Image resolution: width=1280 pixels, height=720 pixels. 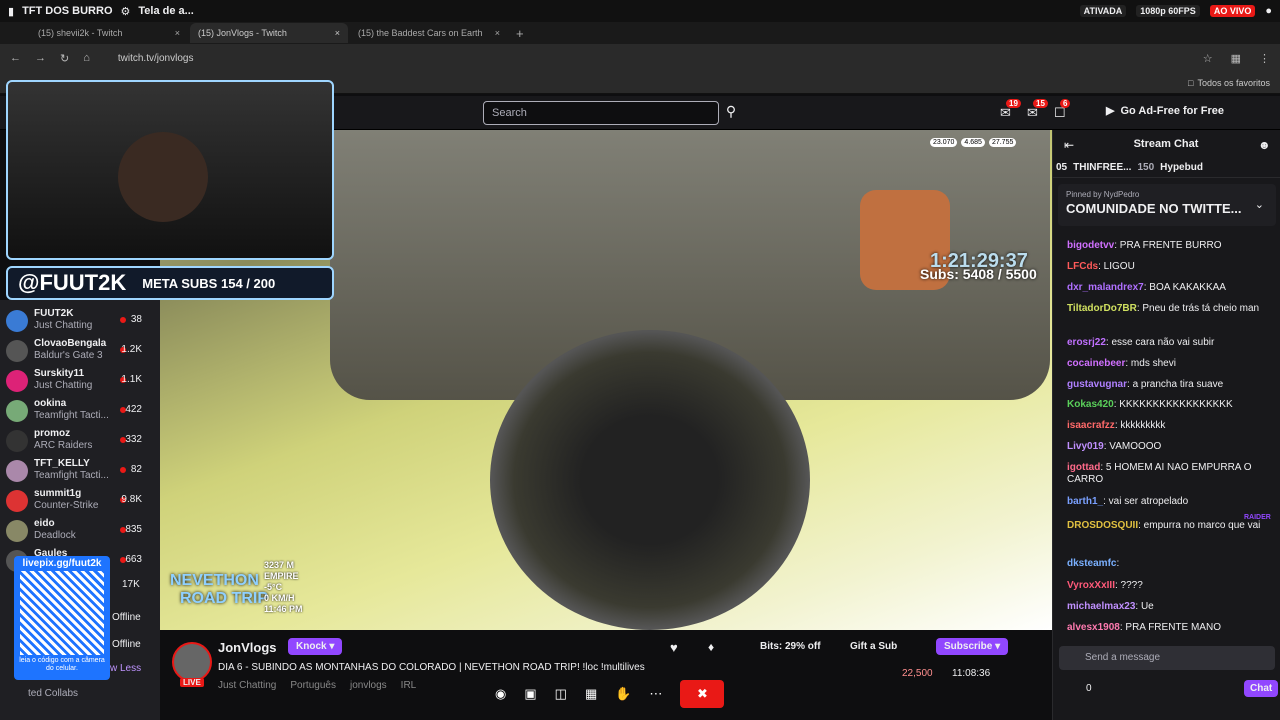 What do you see at coordinates (1170, 627) in the screenshot?
I see `chat-text: : PRA FRENTE MANO` at bounding box center [1170, 627].